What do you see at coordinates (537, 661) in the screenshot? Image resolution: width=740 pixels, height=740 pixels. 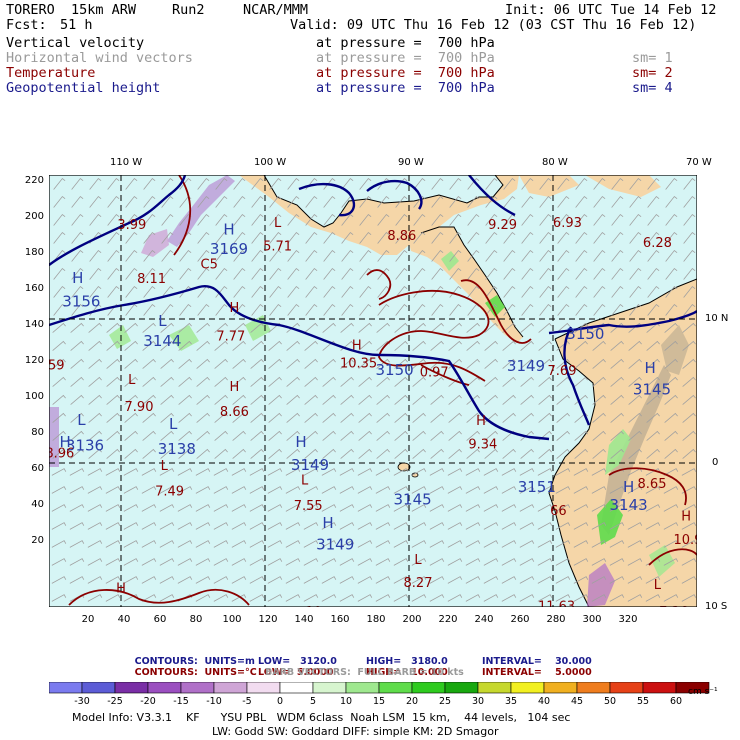 I see `contour-interval: INTERVAL= 30.000` at bounding box center [537, 661].